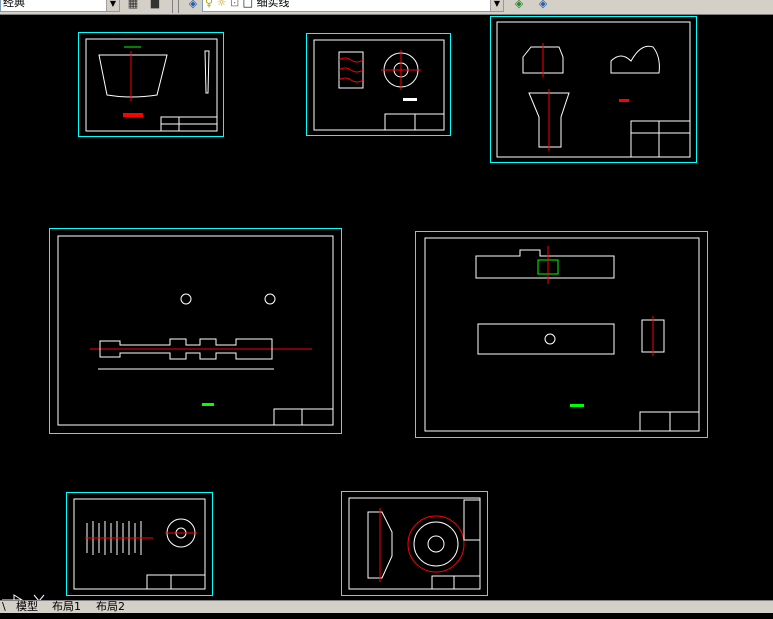 This screenshot has width=773, height=619. Describe the element at coordinates (4, 606) in the screenshot. I see `tab-nav-arrows: \` at that location.